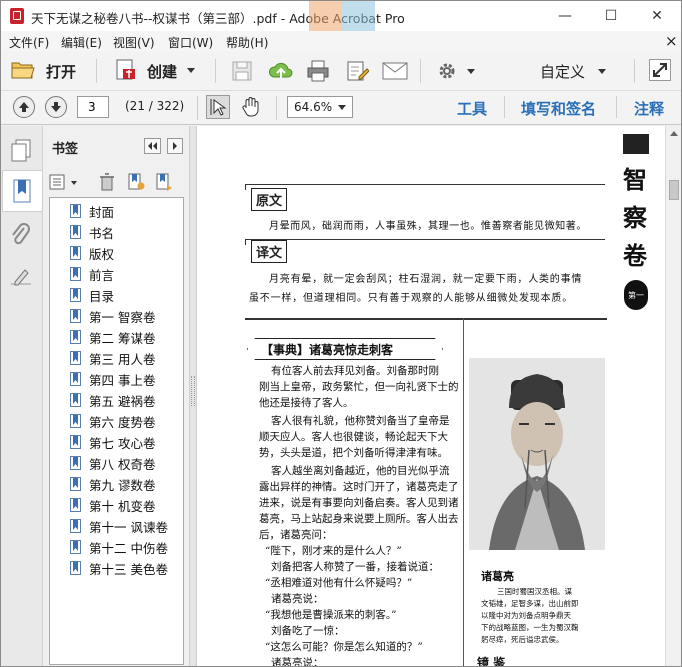 The image size is (682, 667). I want to click on story-line: 势，头头是道，把个刘备听得津津有味。, so click(353, 453).